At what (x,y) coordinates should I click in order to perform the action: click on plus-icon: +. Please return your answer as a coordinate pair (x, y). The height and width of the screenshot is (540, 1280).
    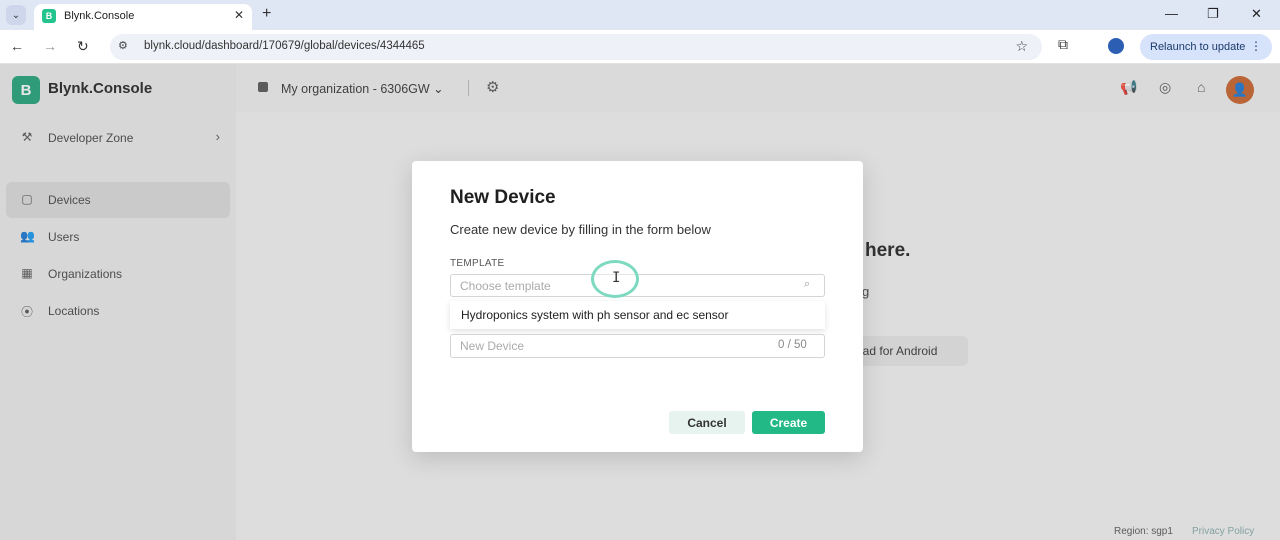
    Looking at the image, I should click on (266, 14).